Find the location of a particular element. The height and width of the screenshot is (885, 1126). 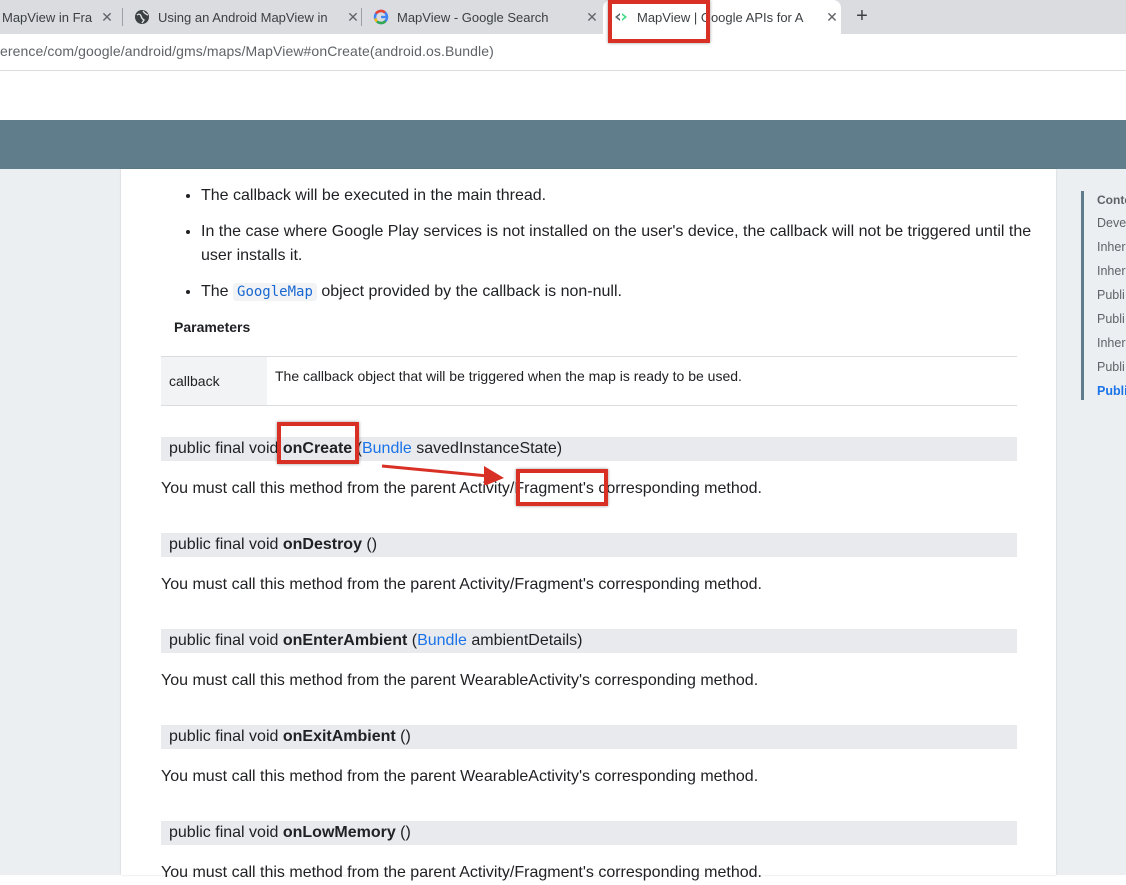

method-name: onEnterAmbient is located at coordinates (345, 640).